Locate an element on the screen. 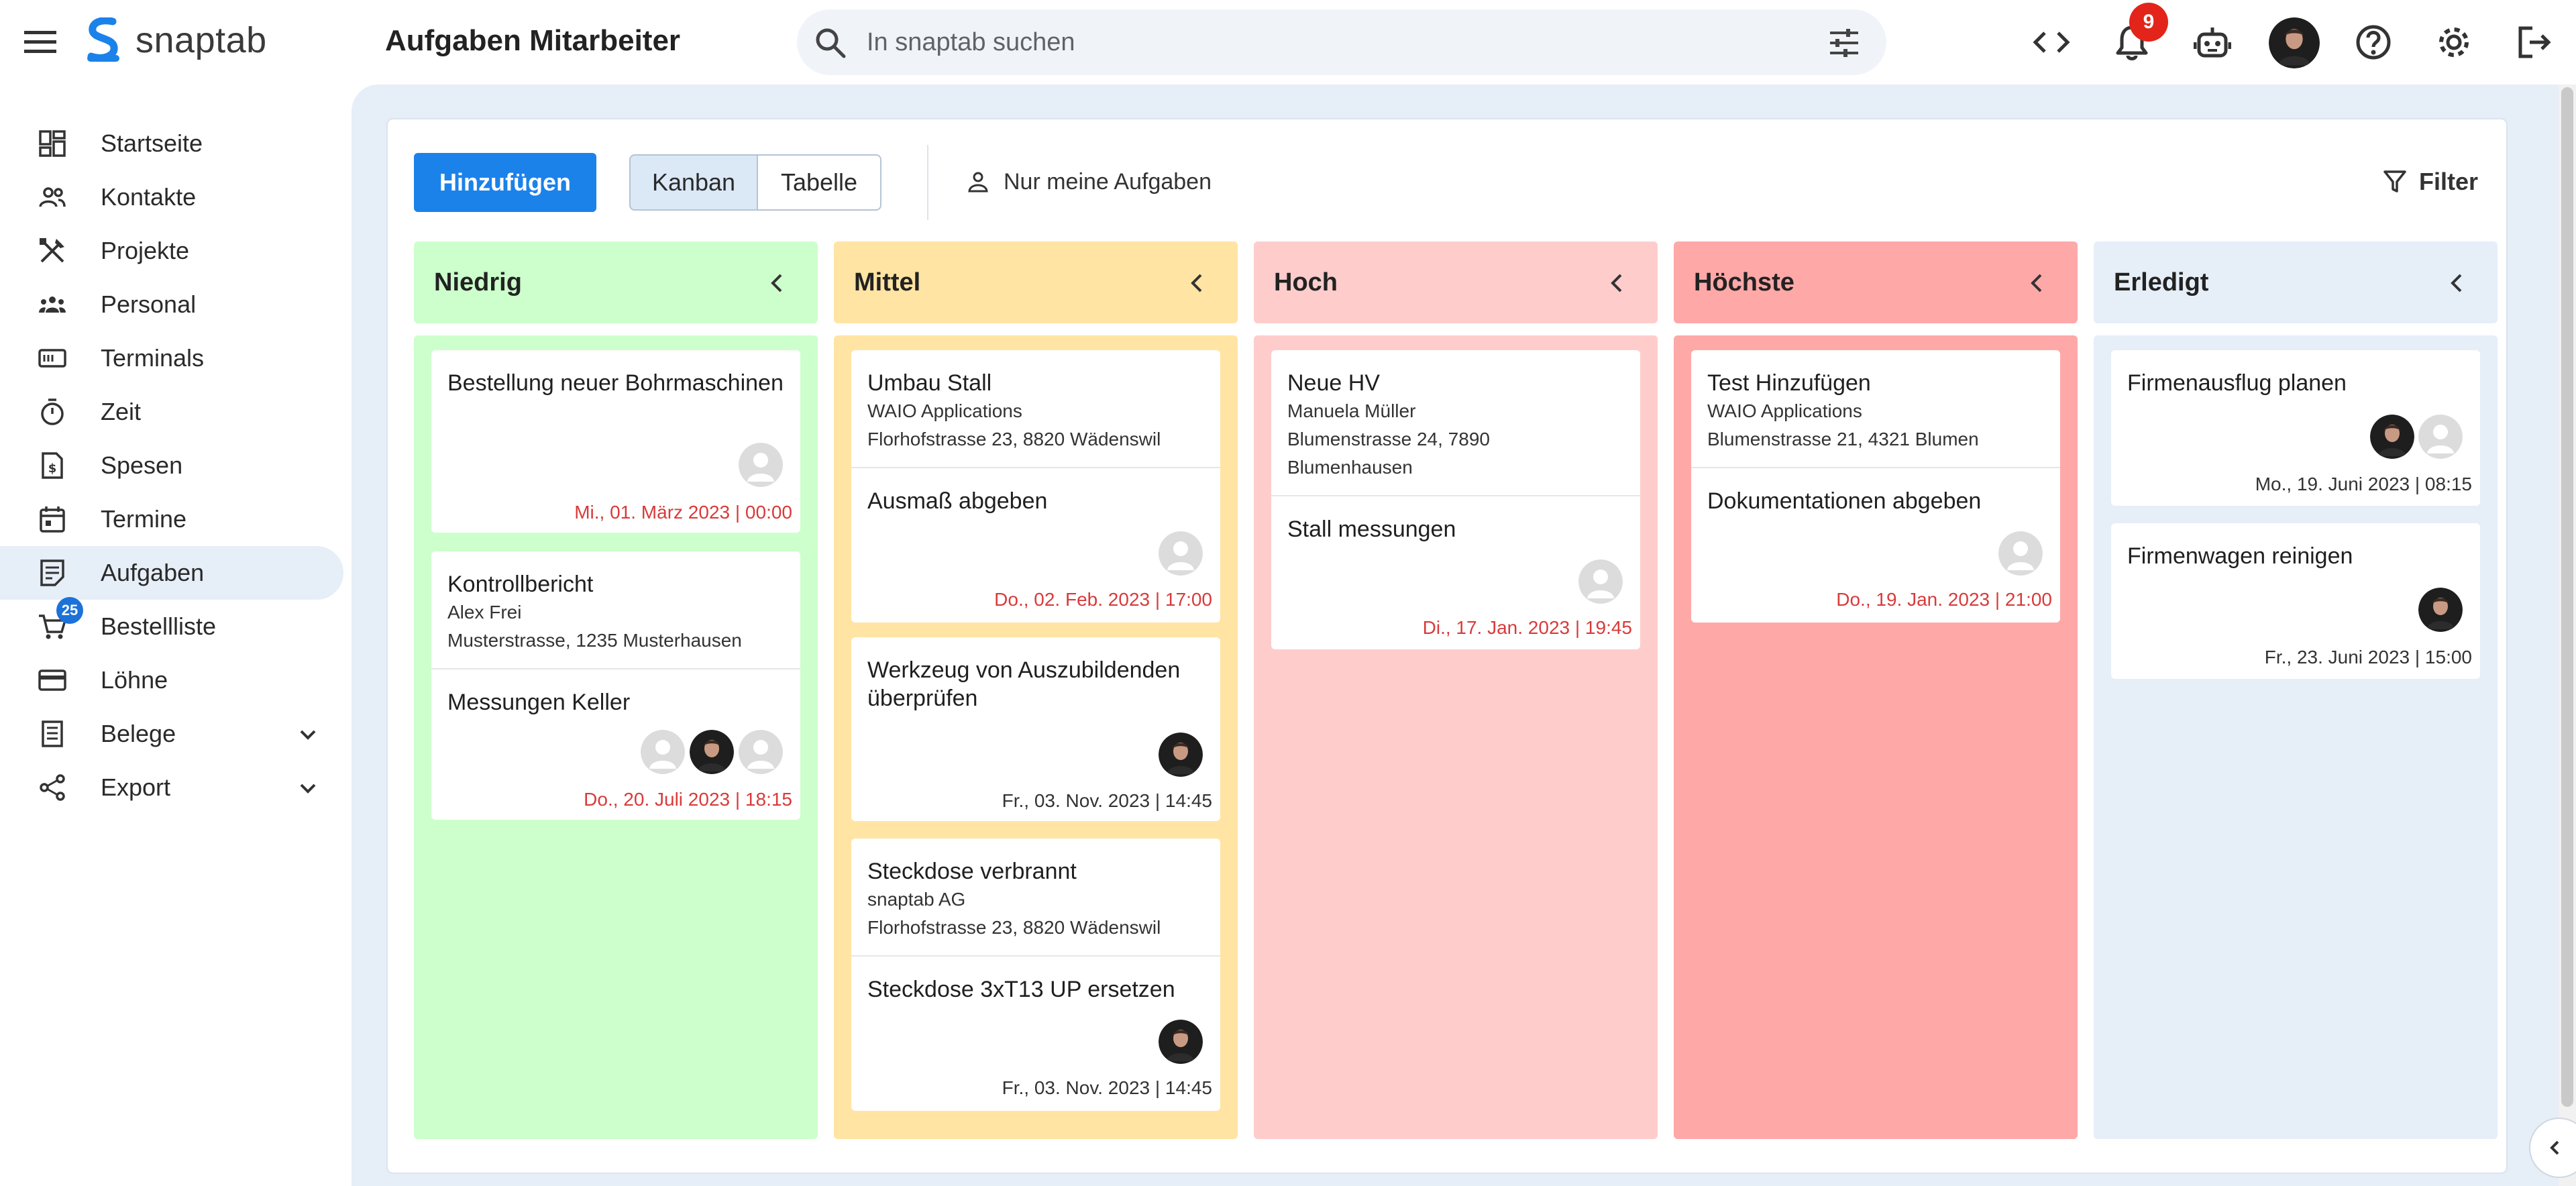 The image size is (2576, 1186). task-due-date: Do., 20. Juli 2023 | 18:15 is located at coordinates (688, 799).